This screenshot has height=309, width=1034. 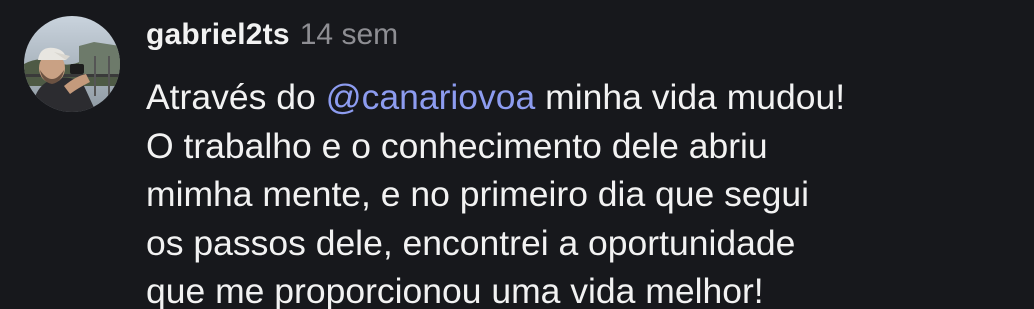 What do you see at coordinates (431, 97) in the screenshot?
I see `mention-link: @canariovoa` at bounding box center [431, 97].